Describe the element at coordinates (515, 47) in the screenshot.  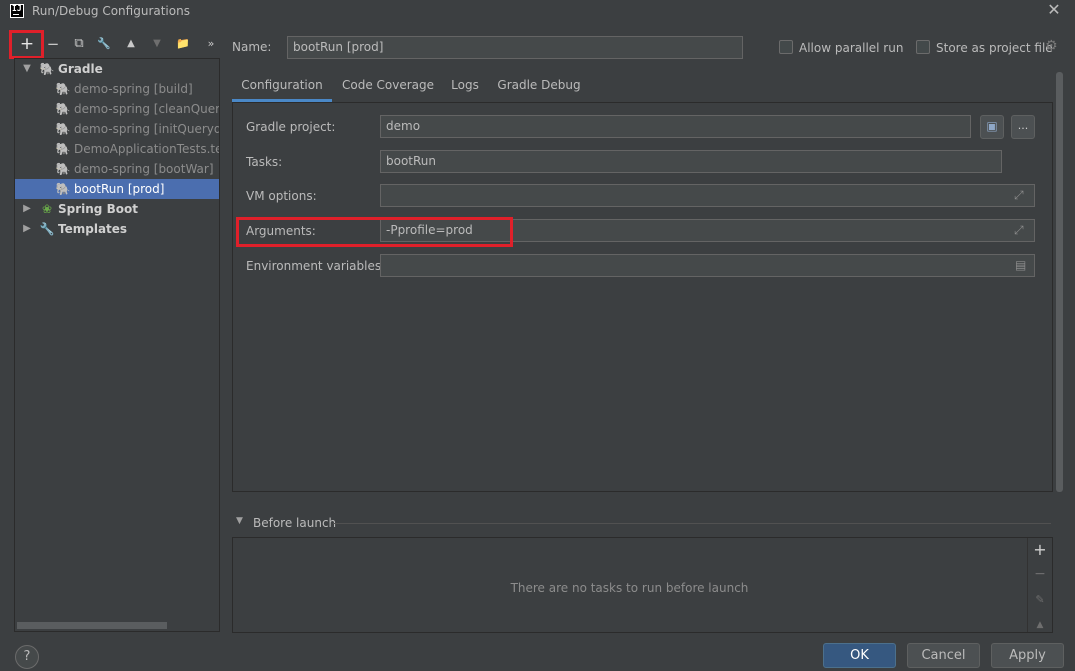
I see `name-input: bootRun [prod]` at that location.